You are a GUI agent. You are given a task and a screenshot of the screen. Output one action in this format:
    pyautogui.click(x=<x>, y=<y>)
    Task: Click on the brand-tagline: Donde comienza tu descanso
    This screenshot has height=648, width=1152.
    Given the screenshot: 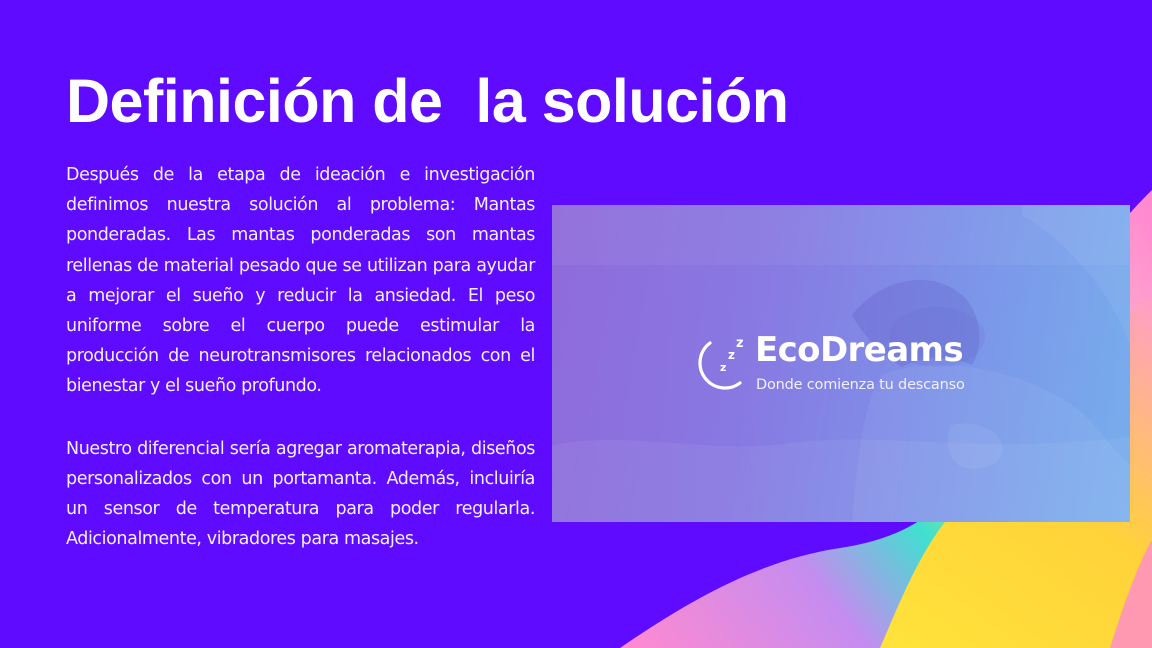 What is the action you would take?
    pyautogui.click(x=860, y=385)
    